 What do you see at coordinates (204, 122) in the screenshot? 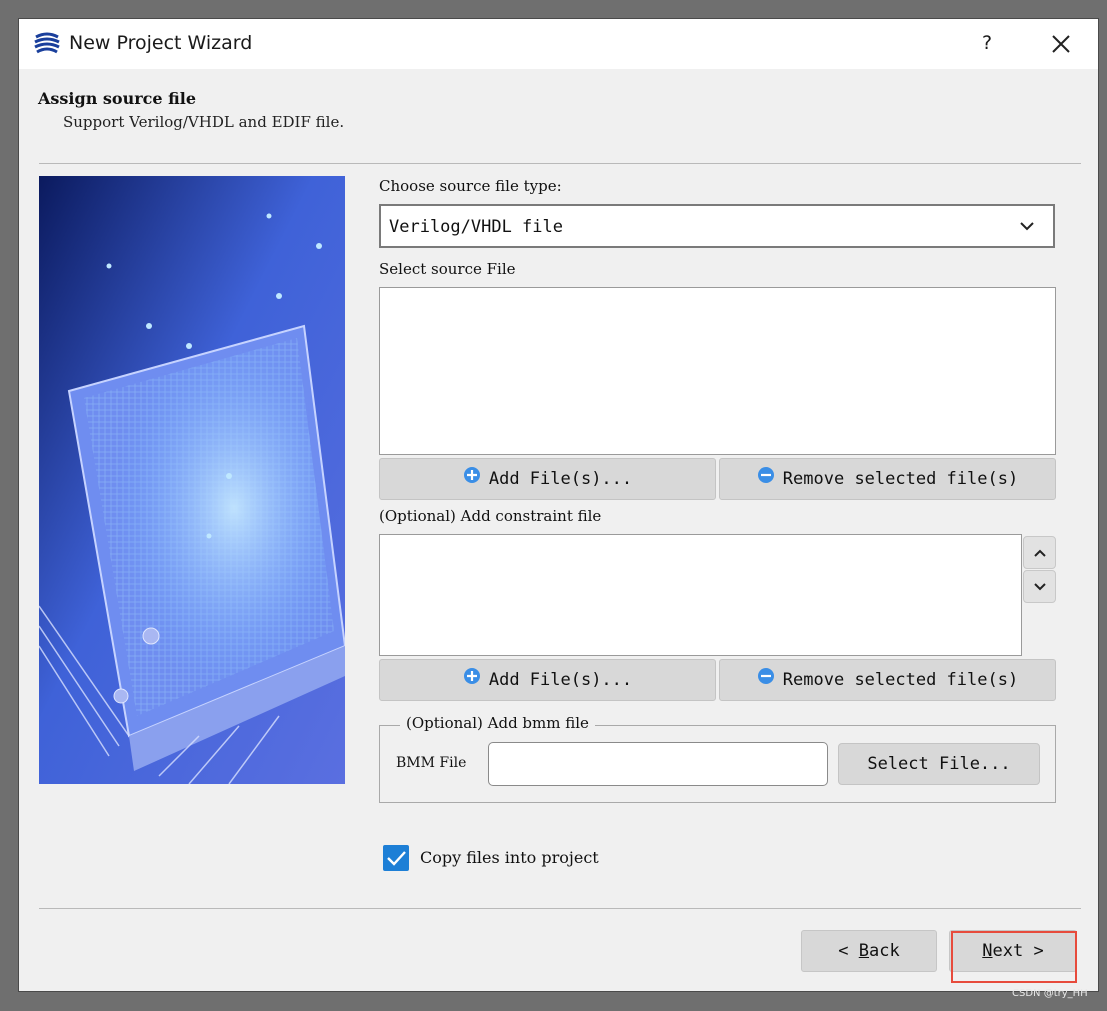
I see `page-subtitle: Support Verilog/VHDL and EDIF file.` at bounding box center [204, 122].